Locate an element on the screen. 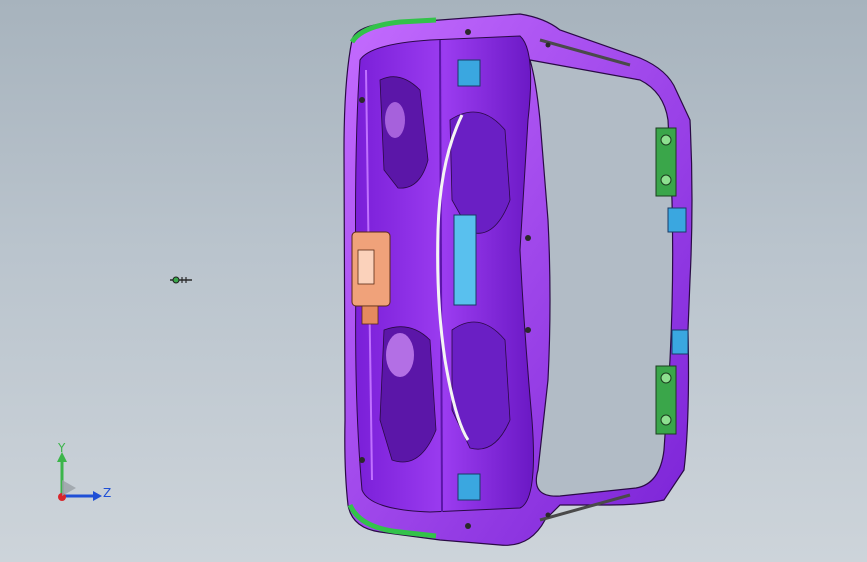 The width and height of the screenshot is (867, 562). z-axis-arrow-icon is located at coordinates (97, 496).